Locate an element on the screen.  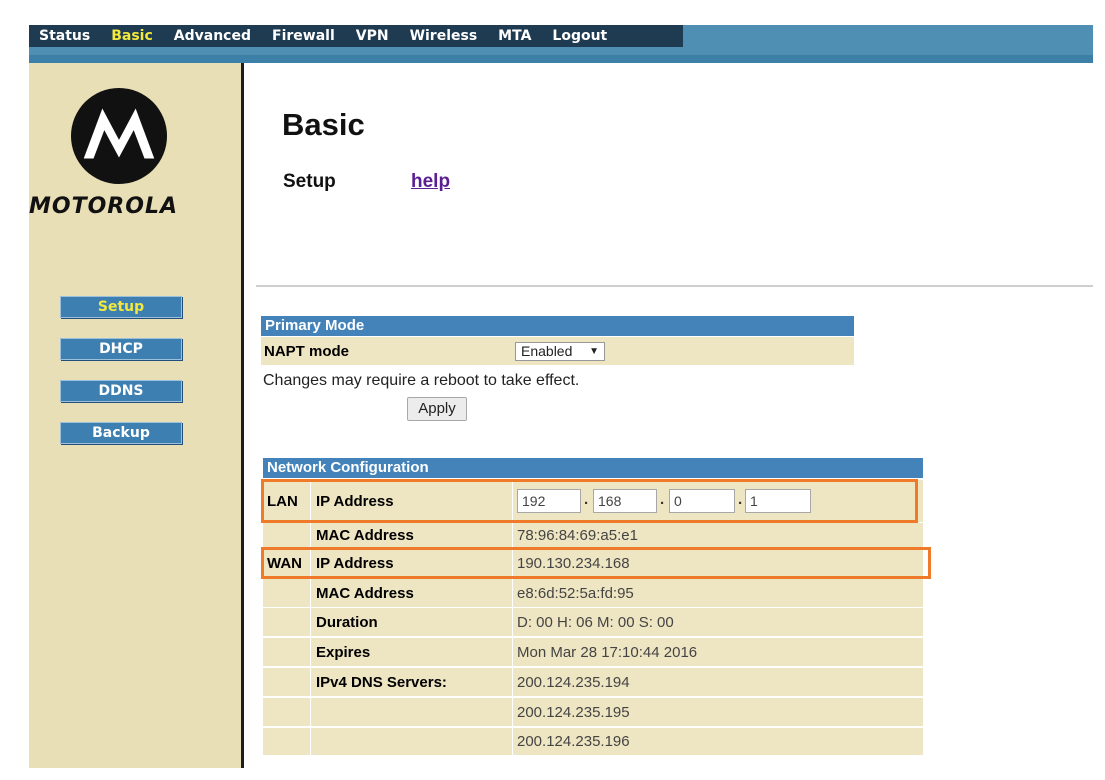
tab-wireless: Wireless is located at coordinates (444, 36).